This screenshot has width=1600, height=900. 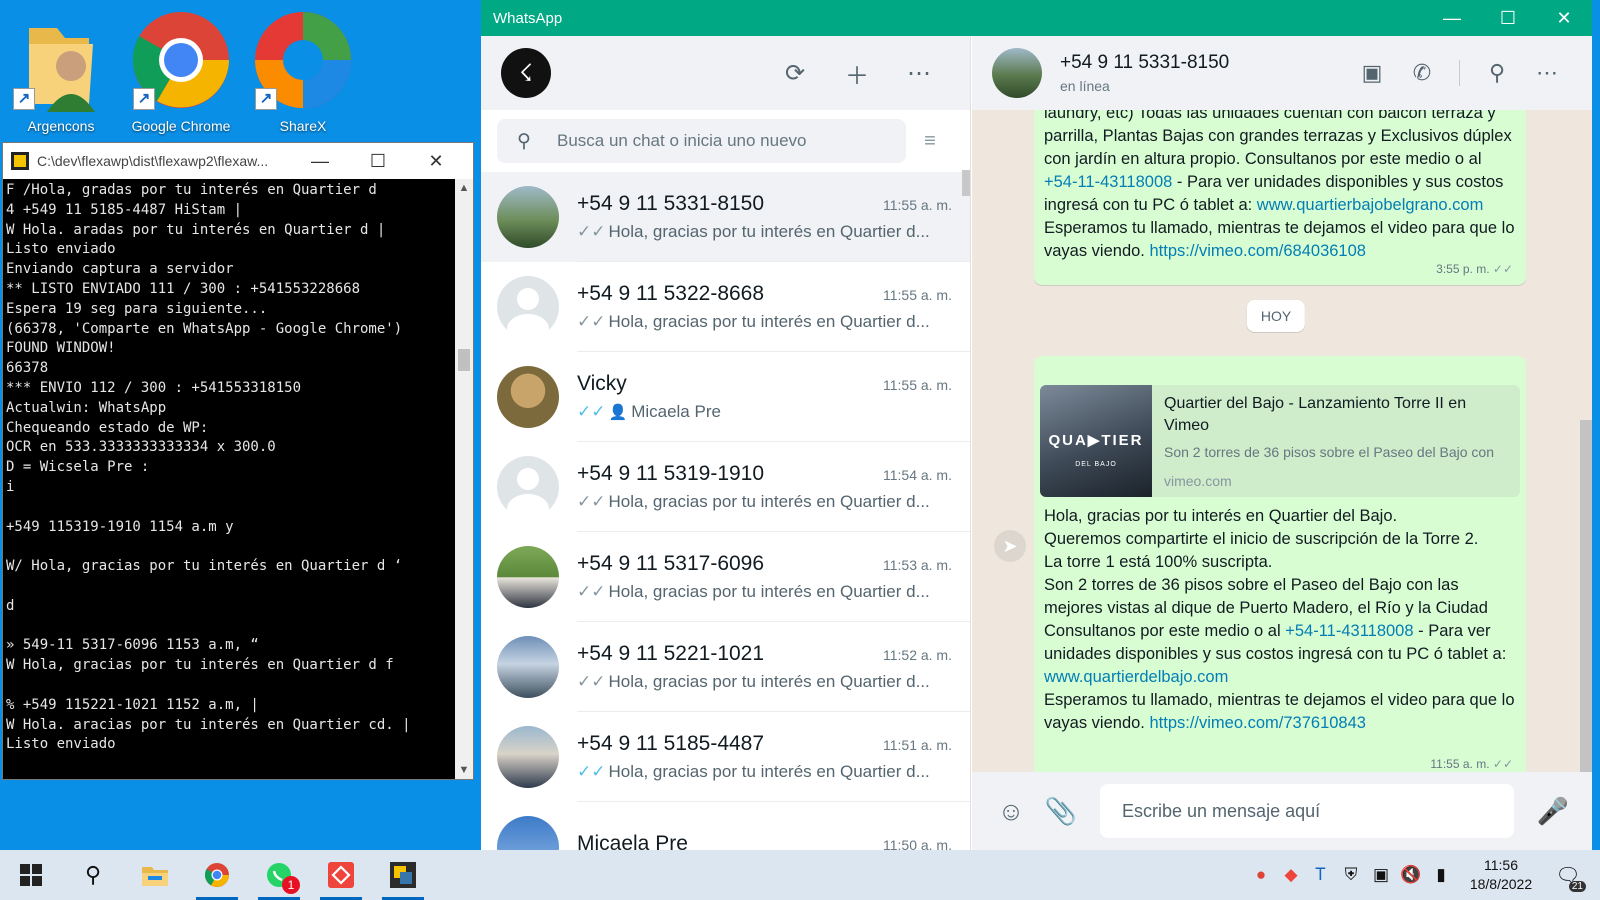 What do you see at coordinates (341, 875) in the screenshot?
I see `anydesk-taskbar-icon` at bounding box center [341, 875].